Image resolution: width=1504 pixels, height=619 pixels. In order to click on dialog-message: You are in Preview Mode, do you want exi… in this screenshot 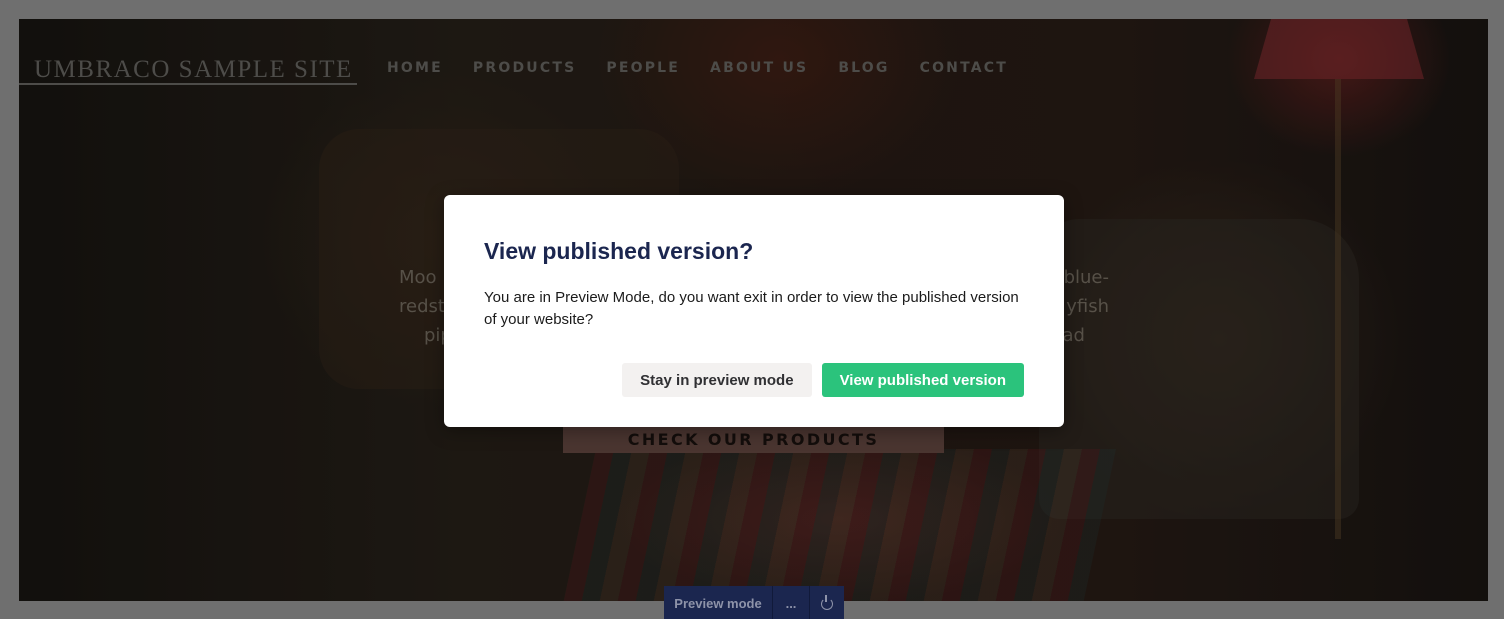, I will do `click(751, 308)`.